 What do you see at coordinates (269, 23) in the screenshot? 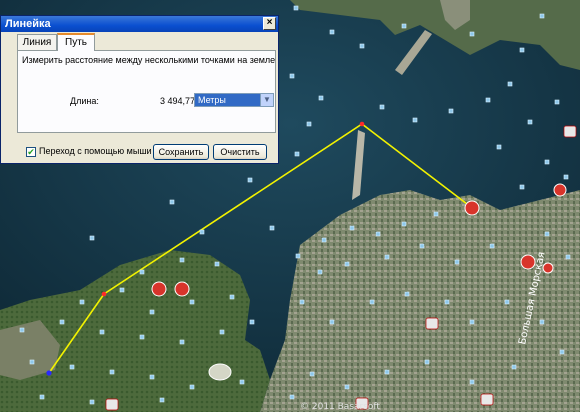
I see `close-button: ×` at bounding box center [269, 23].